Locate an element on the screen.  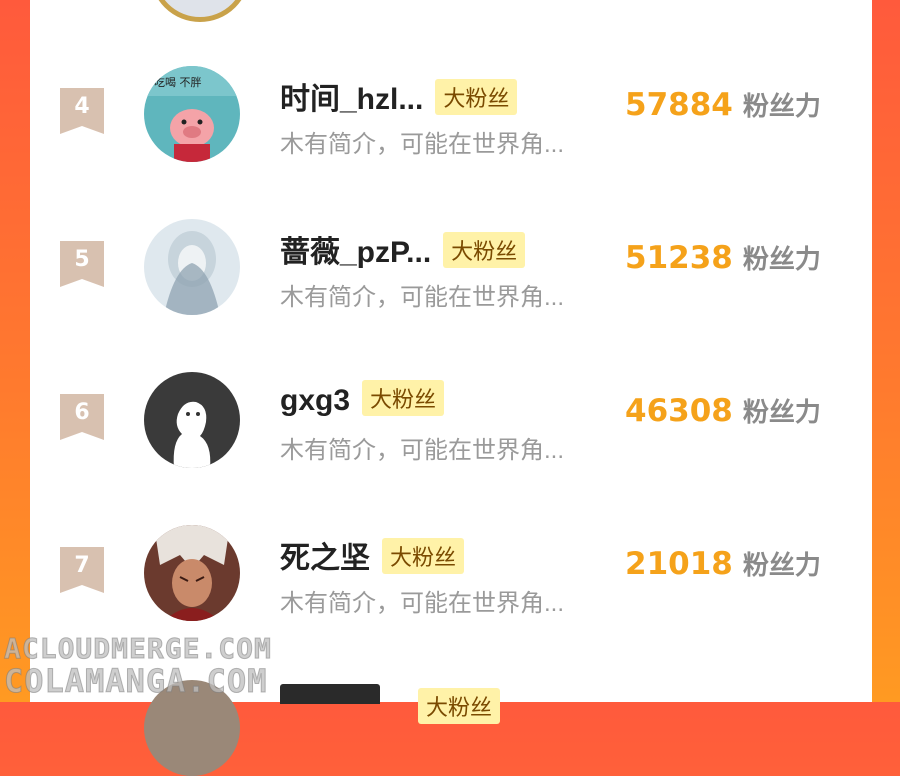
rank-flag: 4 is located at coordinates (82, 111).